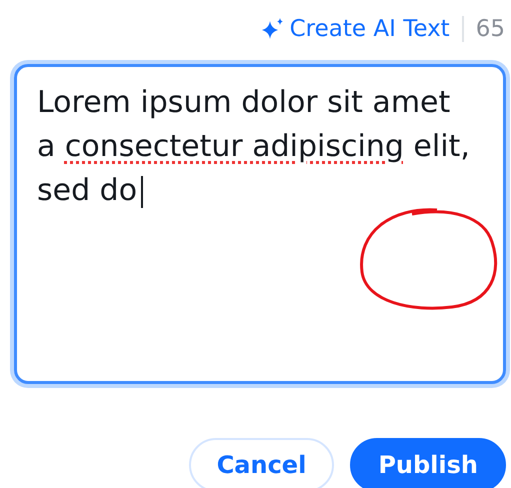  I want to click on cancel-button: Cancel, so click(261, 463).